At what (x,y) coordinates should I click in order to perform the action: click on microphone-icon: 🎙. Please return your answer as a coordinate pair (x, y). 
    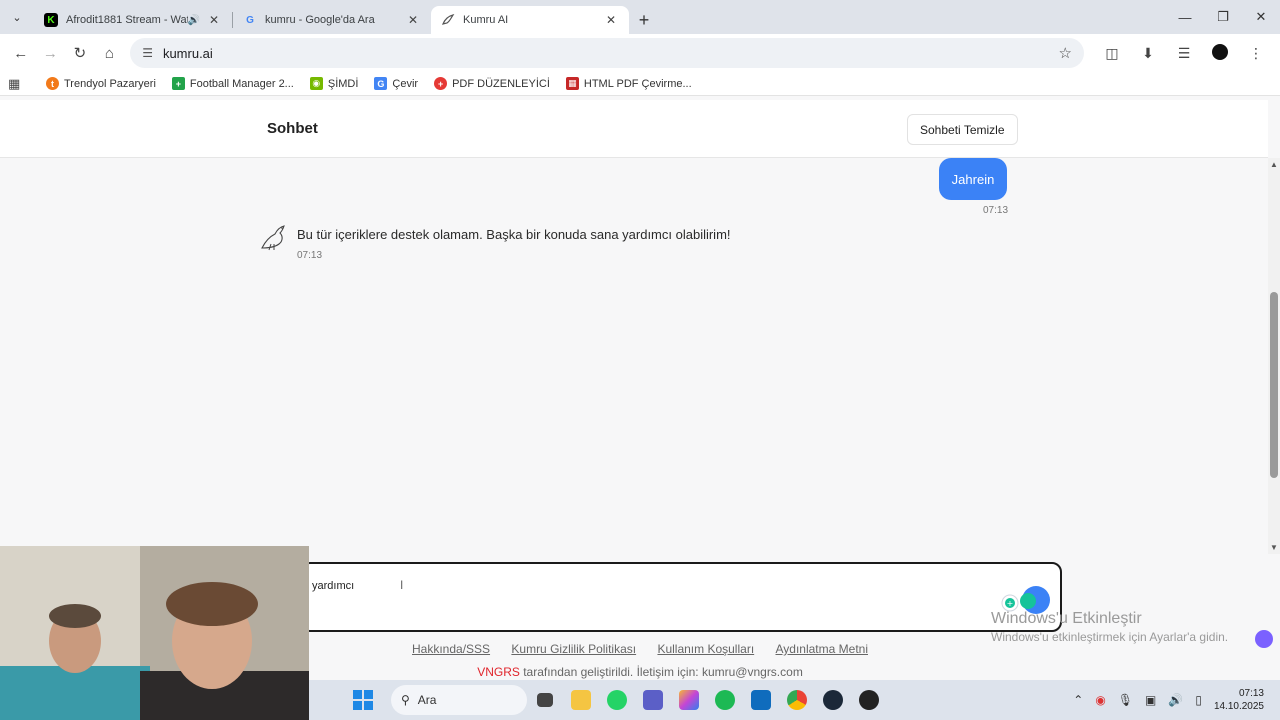
    Looking at the image, I should click on (1125, 700).